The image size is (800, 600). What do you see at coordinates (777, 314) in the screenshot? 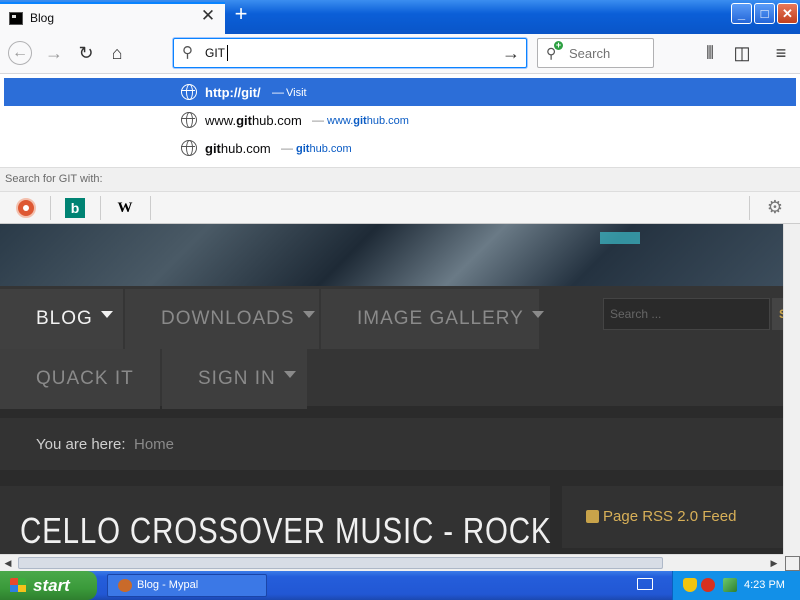
I see `site-search-button: S` at bounding box center [777, 314].